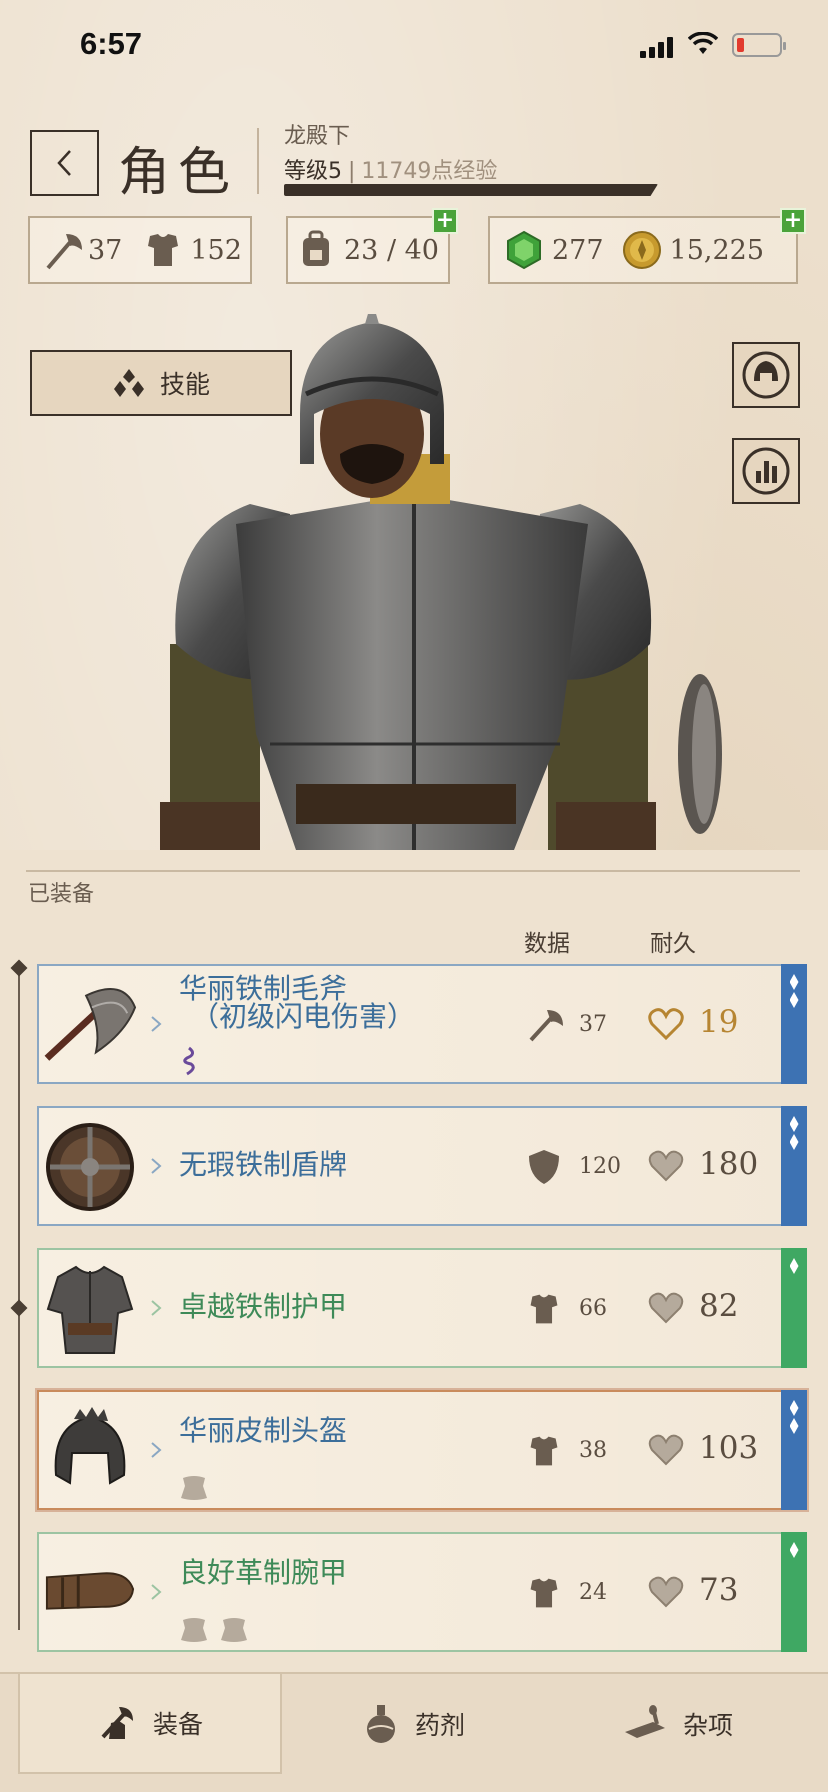  What do you see at coordinates (258, 161) in the screenshot?
I see `header-divider` at bounding box center [258, 161].